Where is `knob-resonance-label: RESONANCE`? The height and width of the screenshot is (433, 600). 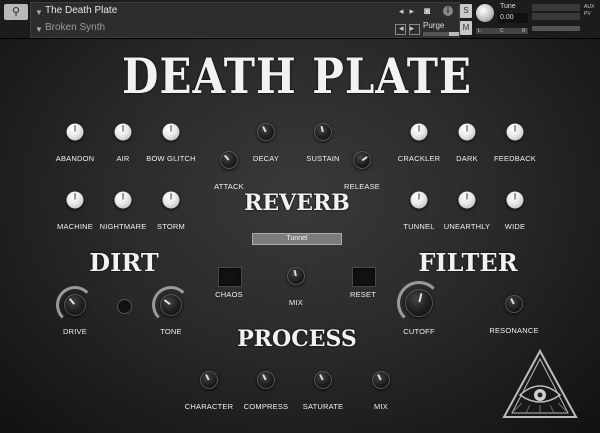 knob-resonance-label: RESONANCE is located at coordinates (514, 330).